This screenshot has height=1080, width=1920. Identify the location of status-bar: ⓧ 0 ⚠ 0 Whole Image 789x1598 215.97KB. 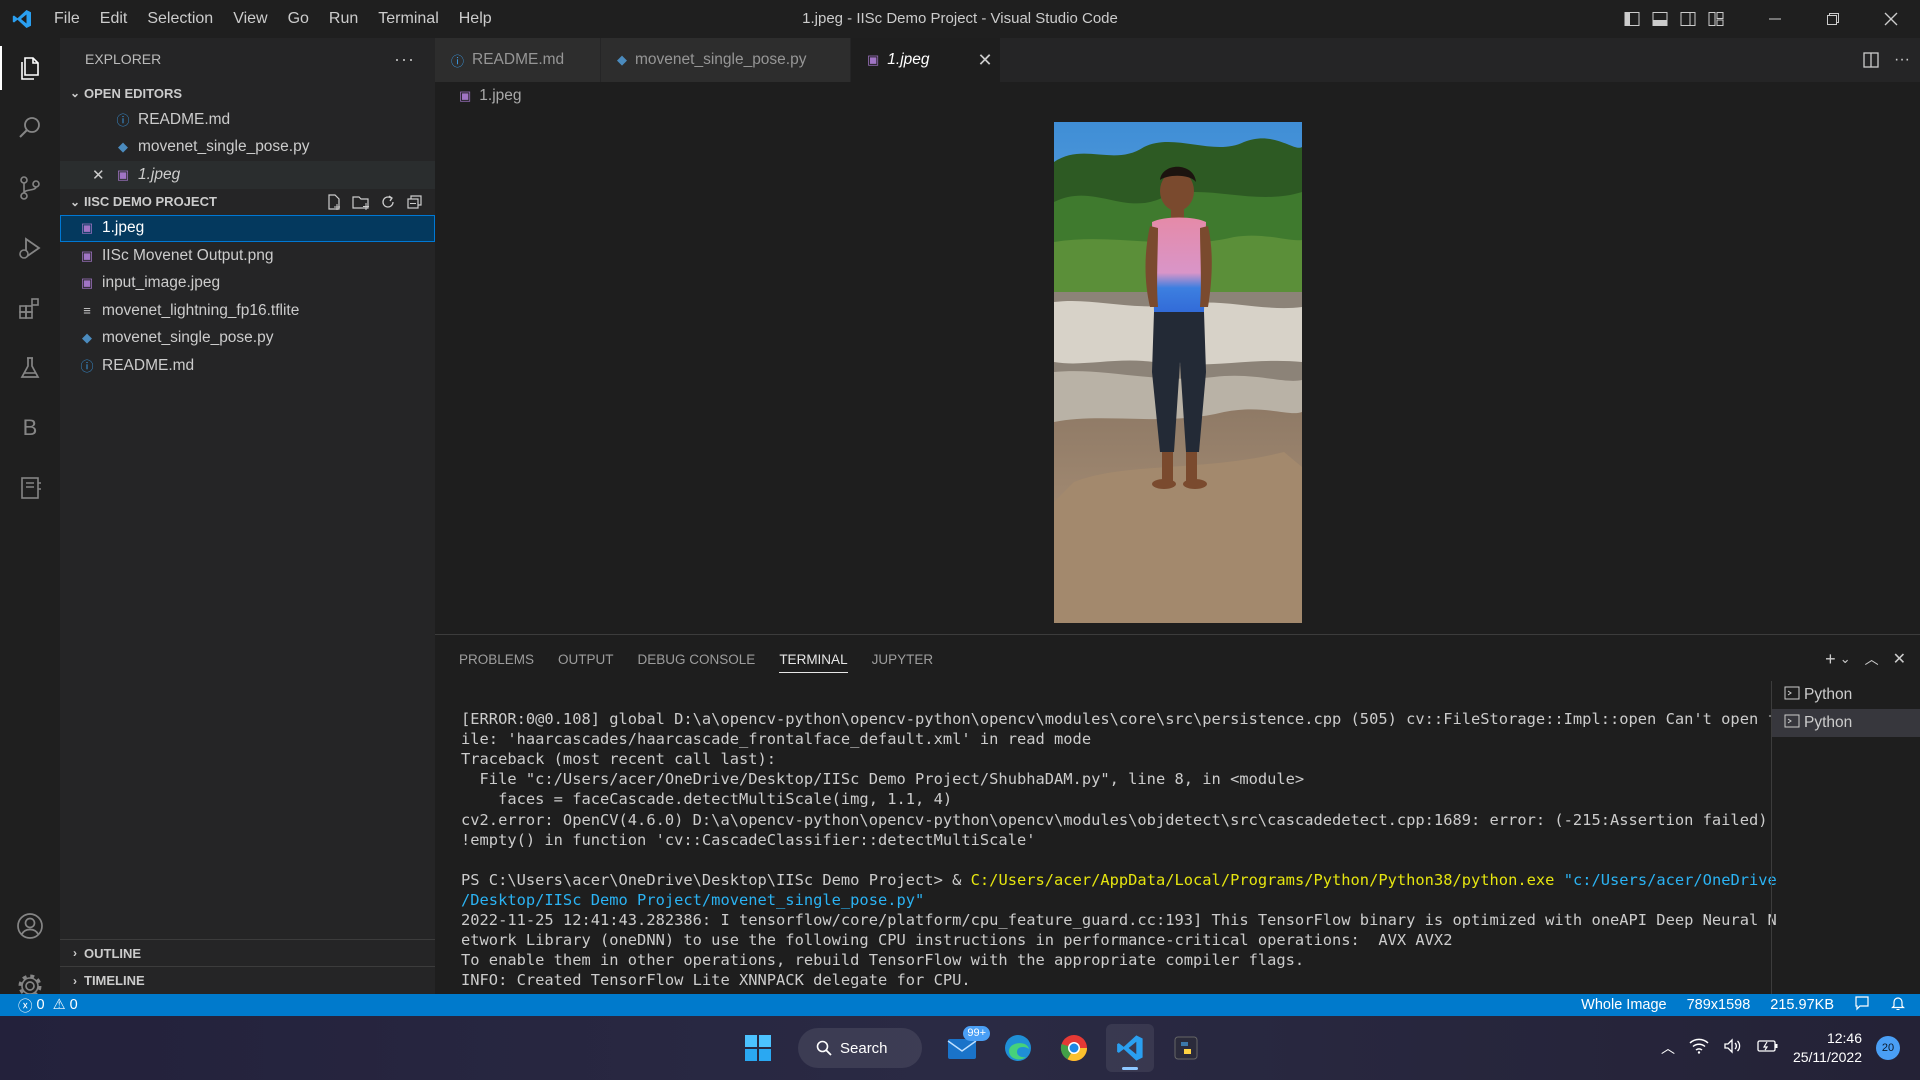
(960, 1005).